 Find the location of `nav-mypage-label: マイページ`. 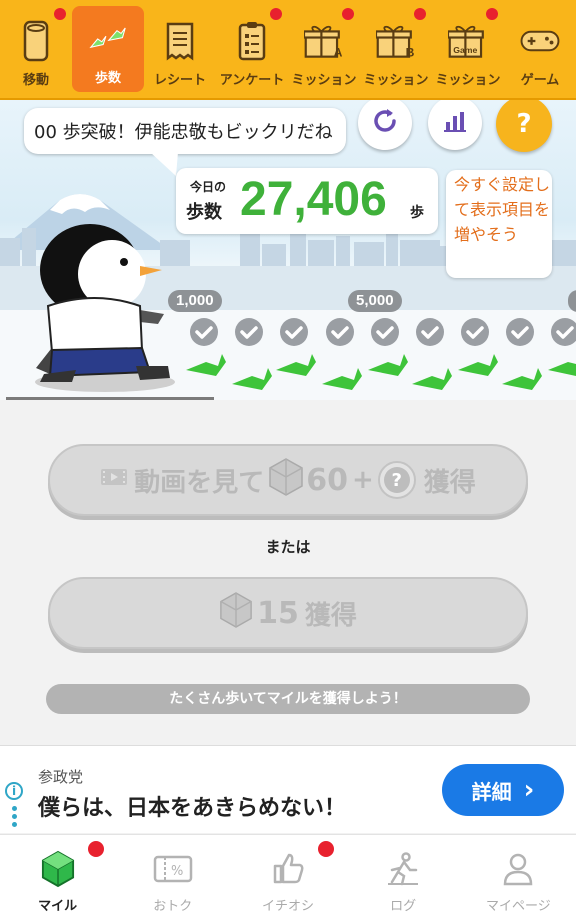

nav-mypage-label: マイページ is located at coordinates (518, 906).